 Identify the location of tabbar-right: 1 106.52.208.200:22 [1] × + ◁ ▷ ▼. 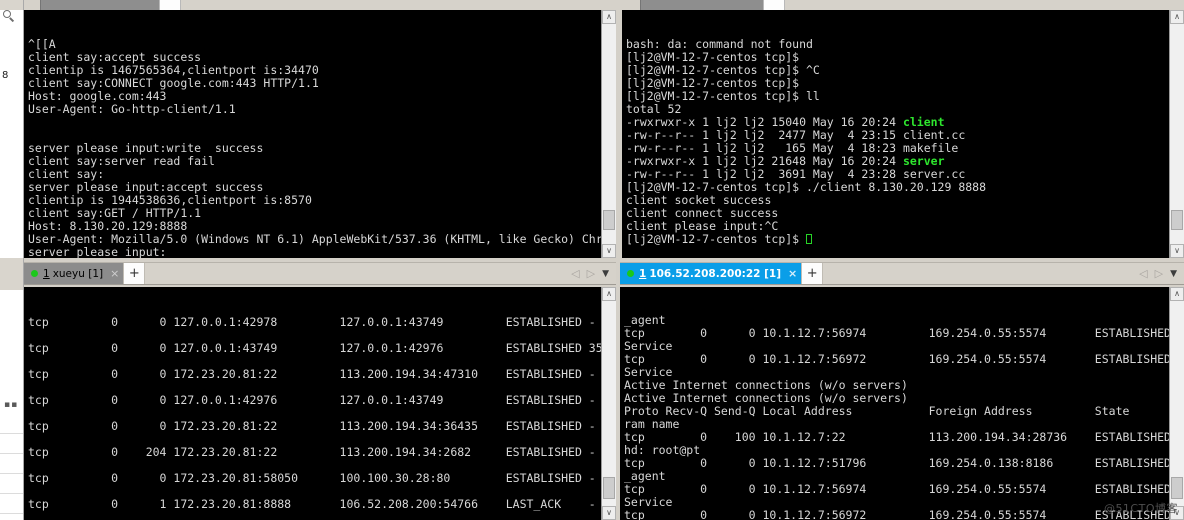
(902, 273).